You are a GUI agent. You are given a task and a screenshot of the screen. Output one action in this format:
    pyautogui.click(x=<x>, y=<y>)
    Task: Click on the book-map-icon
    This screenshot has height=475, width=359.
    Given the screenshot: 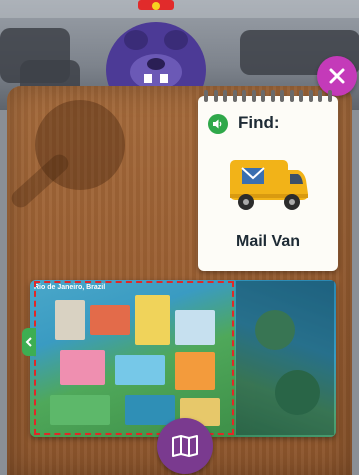 What is the action you would take?
    pyautogui.click(x=185, y=446)
    